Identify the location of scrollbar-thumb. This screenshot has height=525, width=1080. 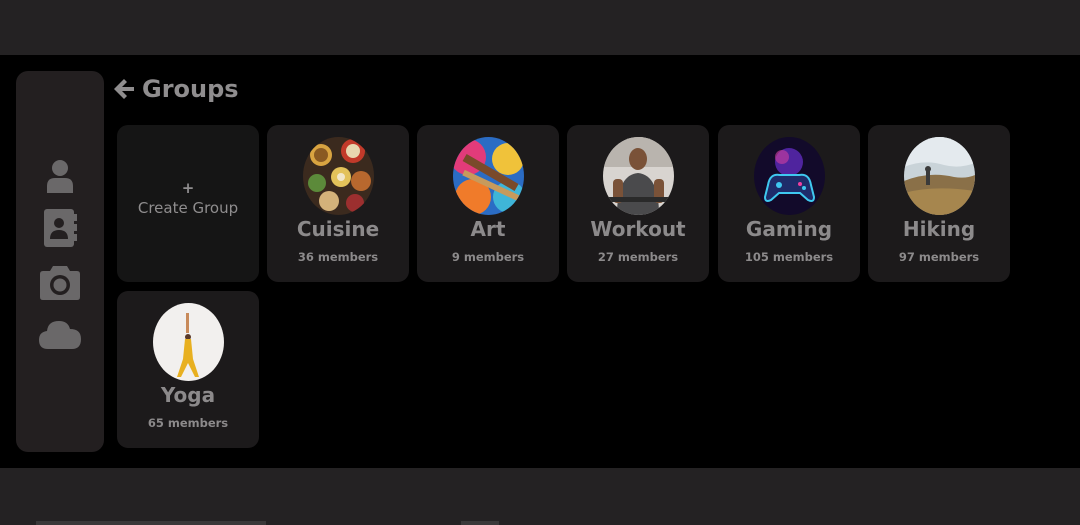
(151, 523).